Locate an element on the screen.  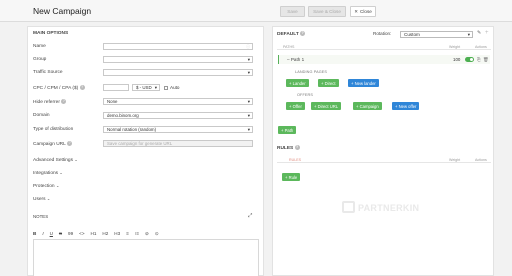
close-button: ✕ Close is located at coordinates (363, 11).